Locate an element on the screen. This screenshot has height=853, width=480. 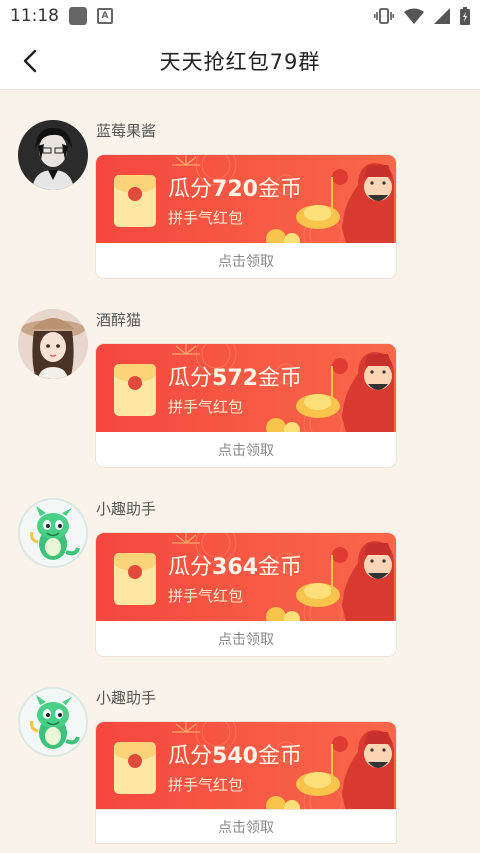
packet-amount: 瓜分 720 金币 is located at coordinates (235, 187).